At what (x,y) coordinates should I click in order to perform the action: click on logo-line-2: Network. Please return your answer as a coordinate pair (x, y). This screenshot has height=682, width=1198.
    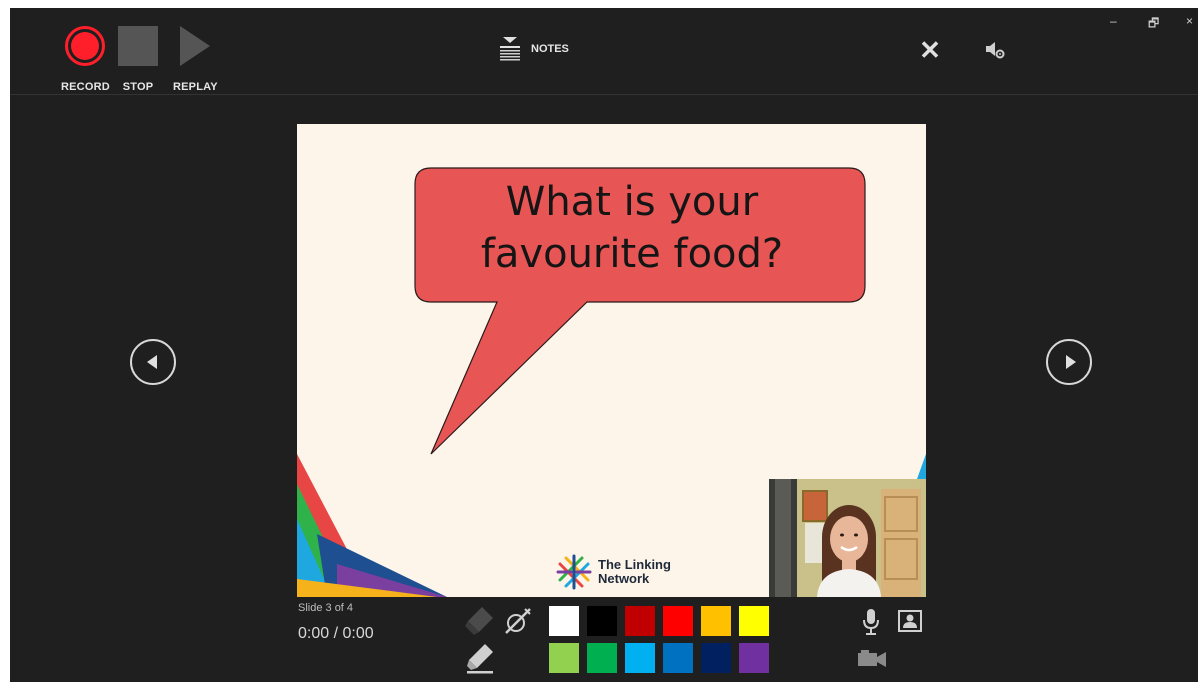
    Looking at the image, I should click on (624, 578).